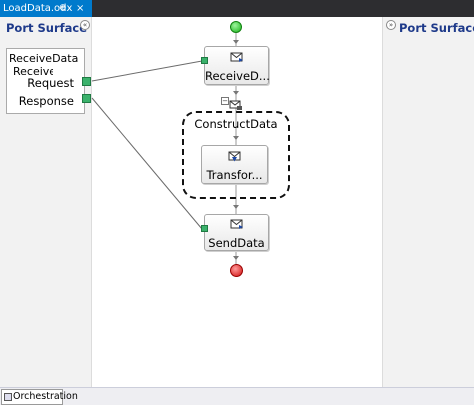  What do you see at coordinates (235, 105) in the screenshot?
I see `construct-message-icon` at bounding box center [235, 105].